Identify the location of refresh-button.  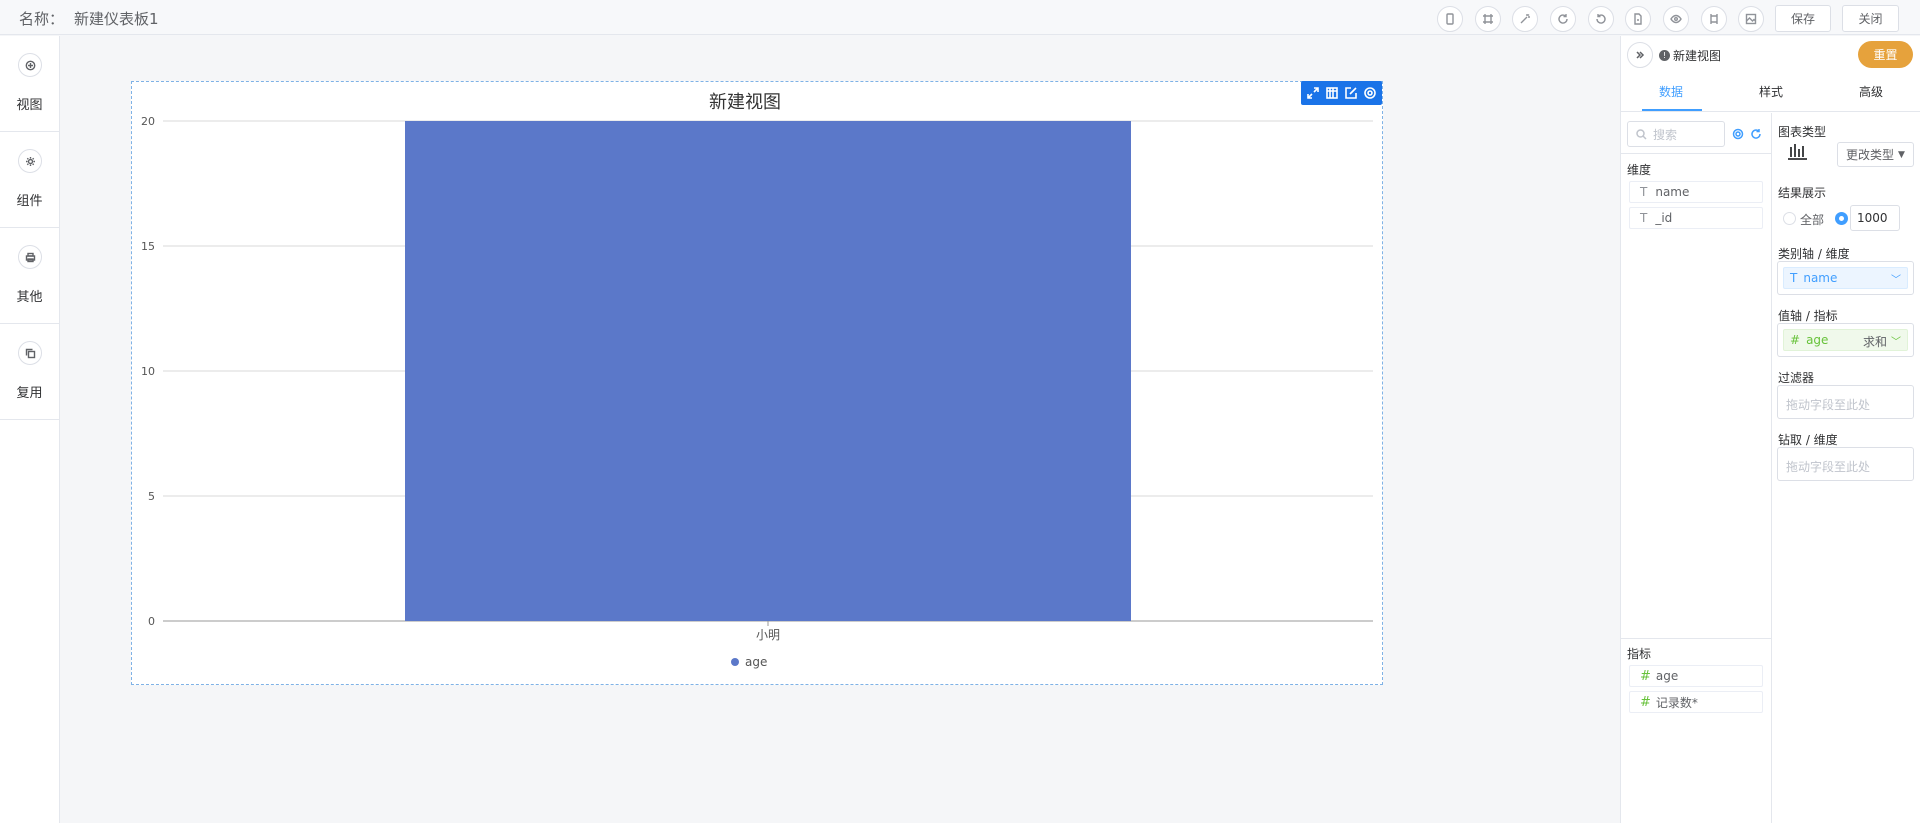
(1563, 19).